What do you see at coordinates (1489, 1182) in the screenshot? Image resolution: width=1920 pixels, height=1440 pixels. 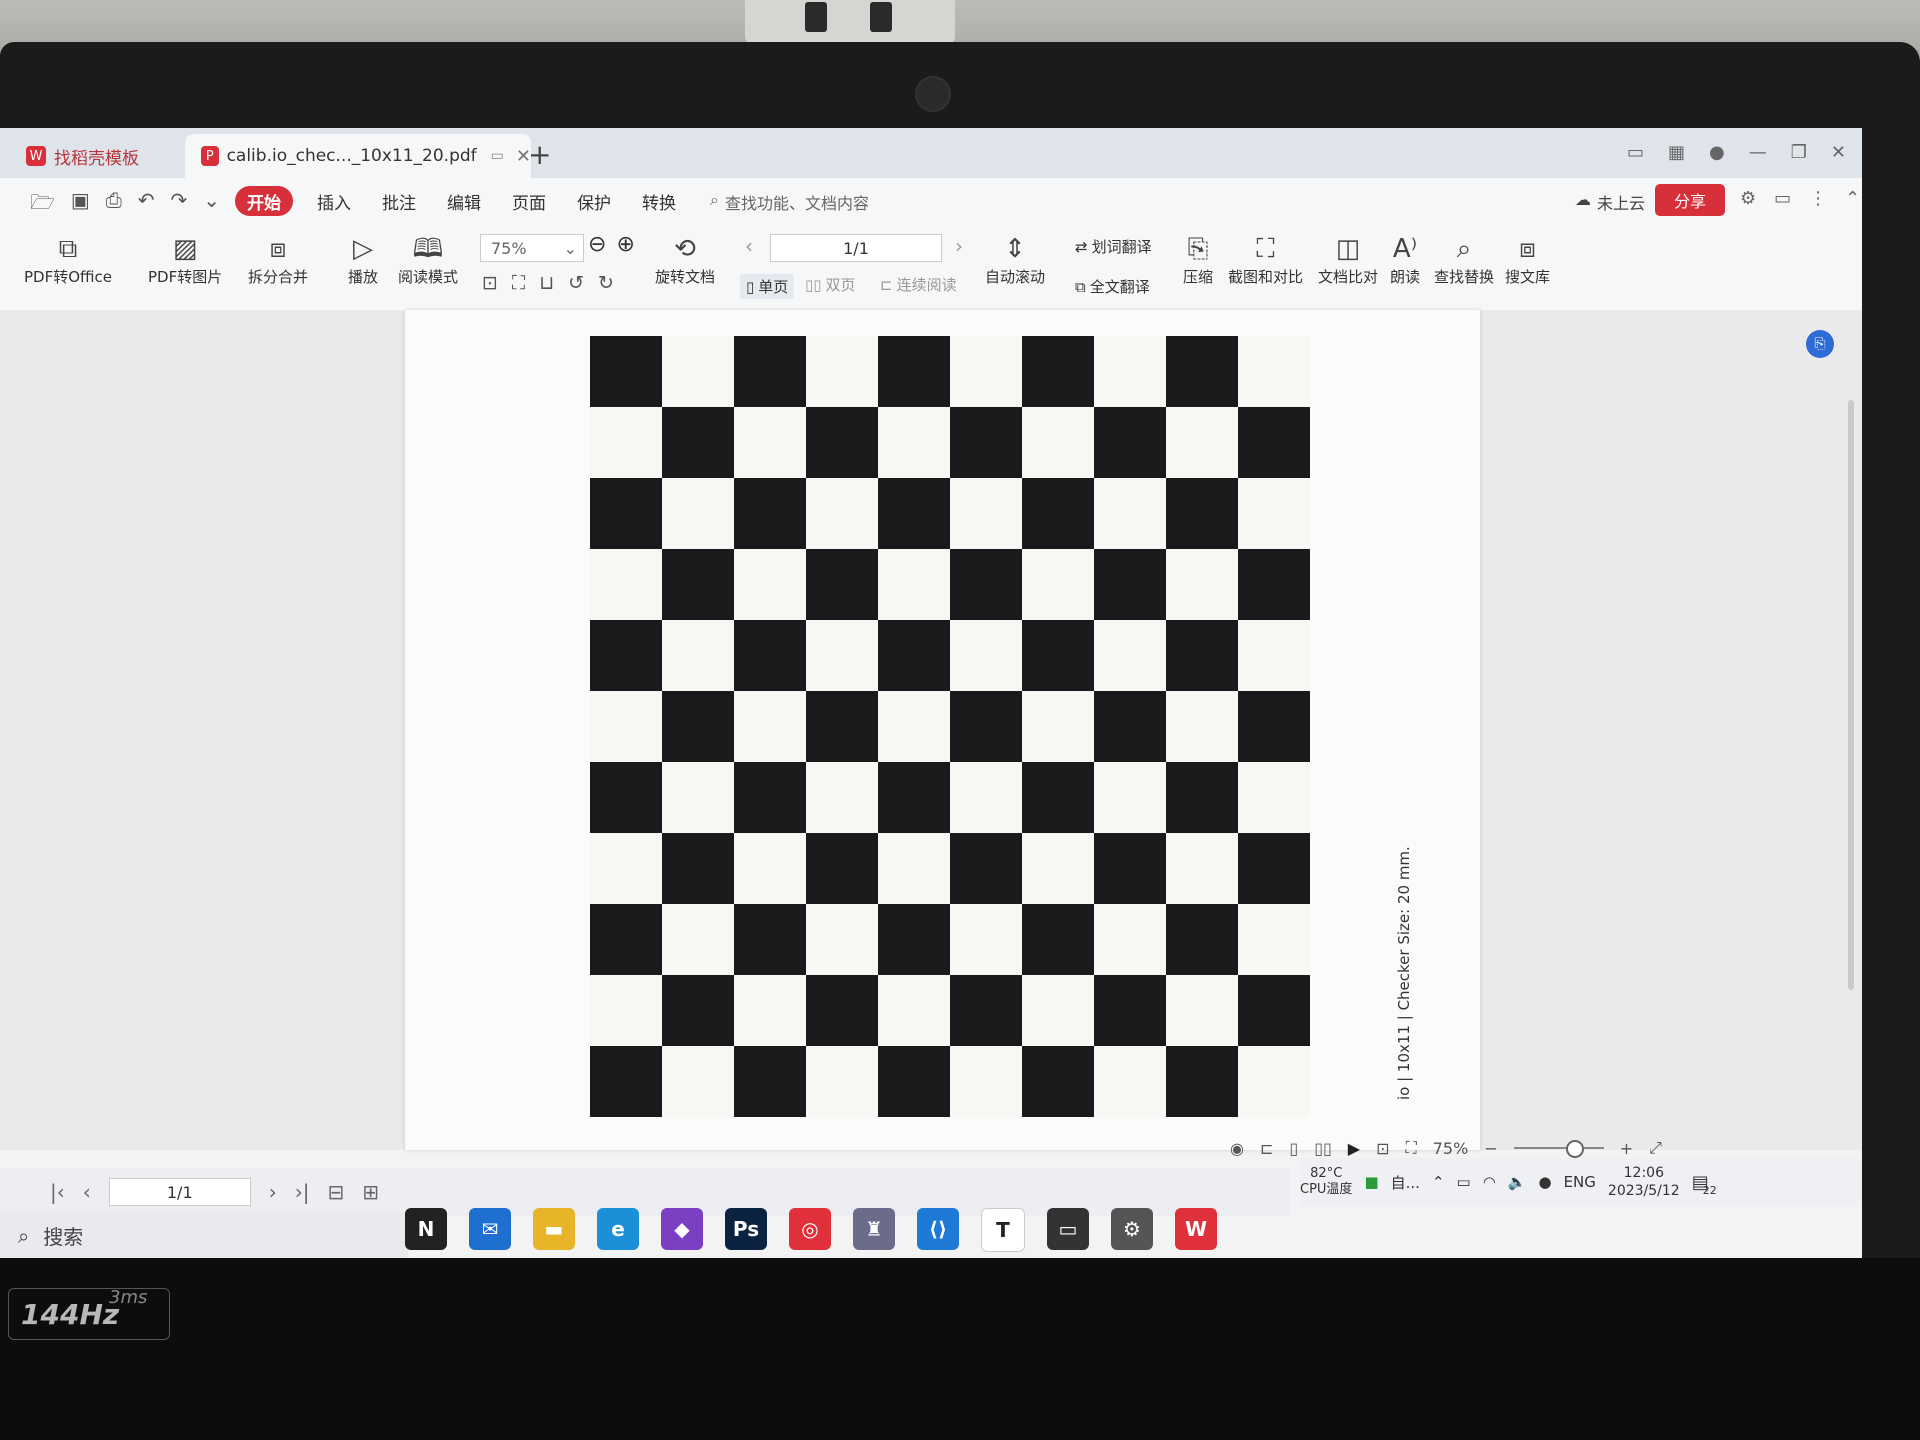 I see `wifi-icon: ◠` at bounding box center [1489, 1182].